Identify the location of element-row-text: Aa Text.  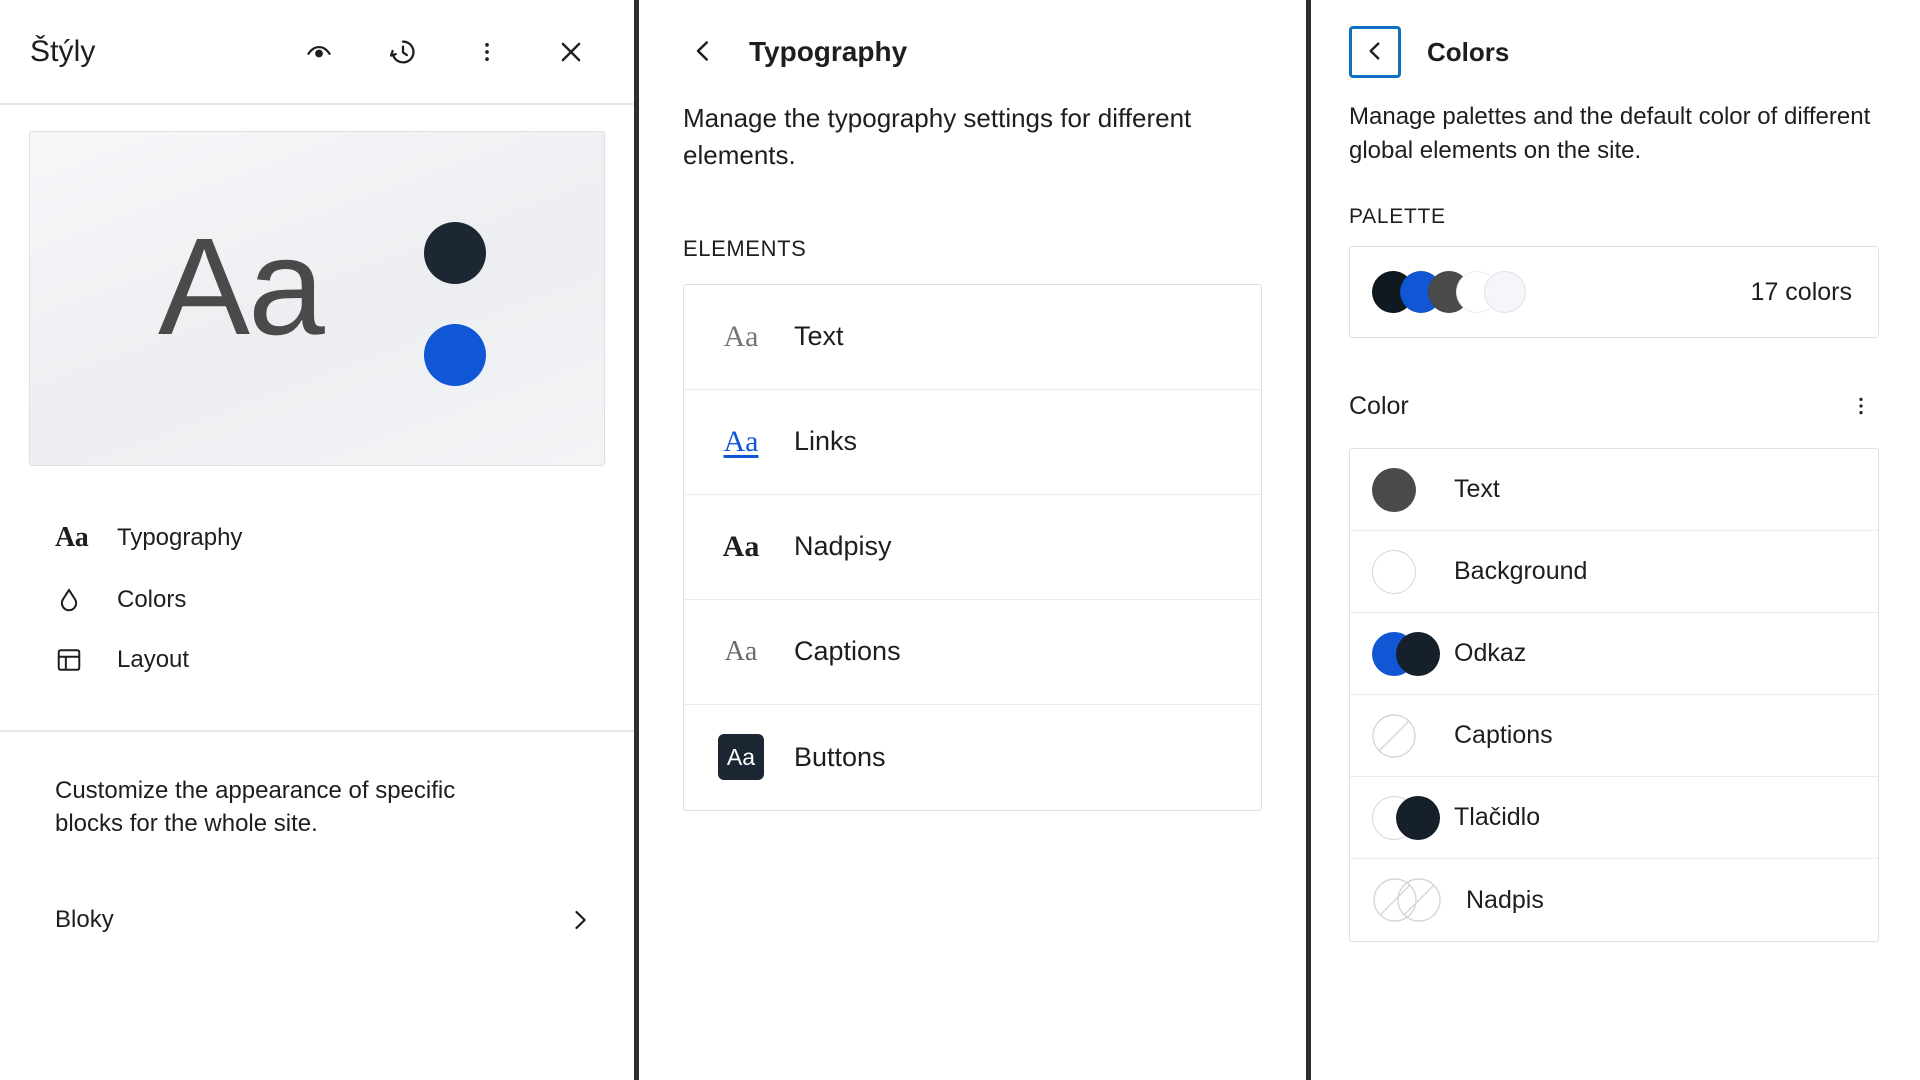
(972, 337).